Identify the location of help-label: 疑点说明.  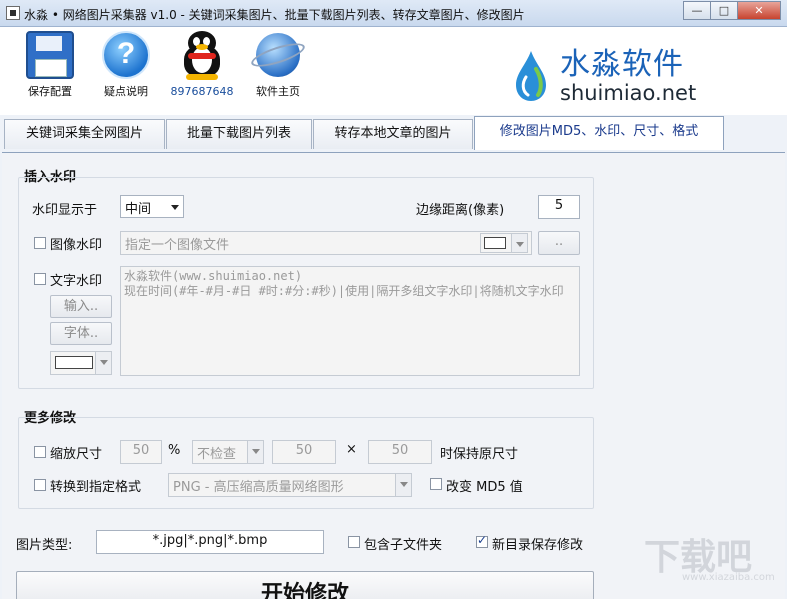
(126, 91).